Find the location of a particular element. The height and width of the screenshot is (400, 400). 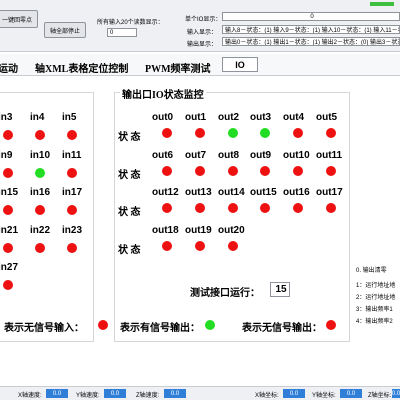

input-indicator-in21 is located at coordinates (8, 248).